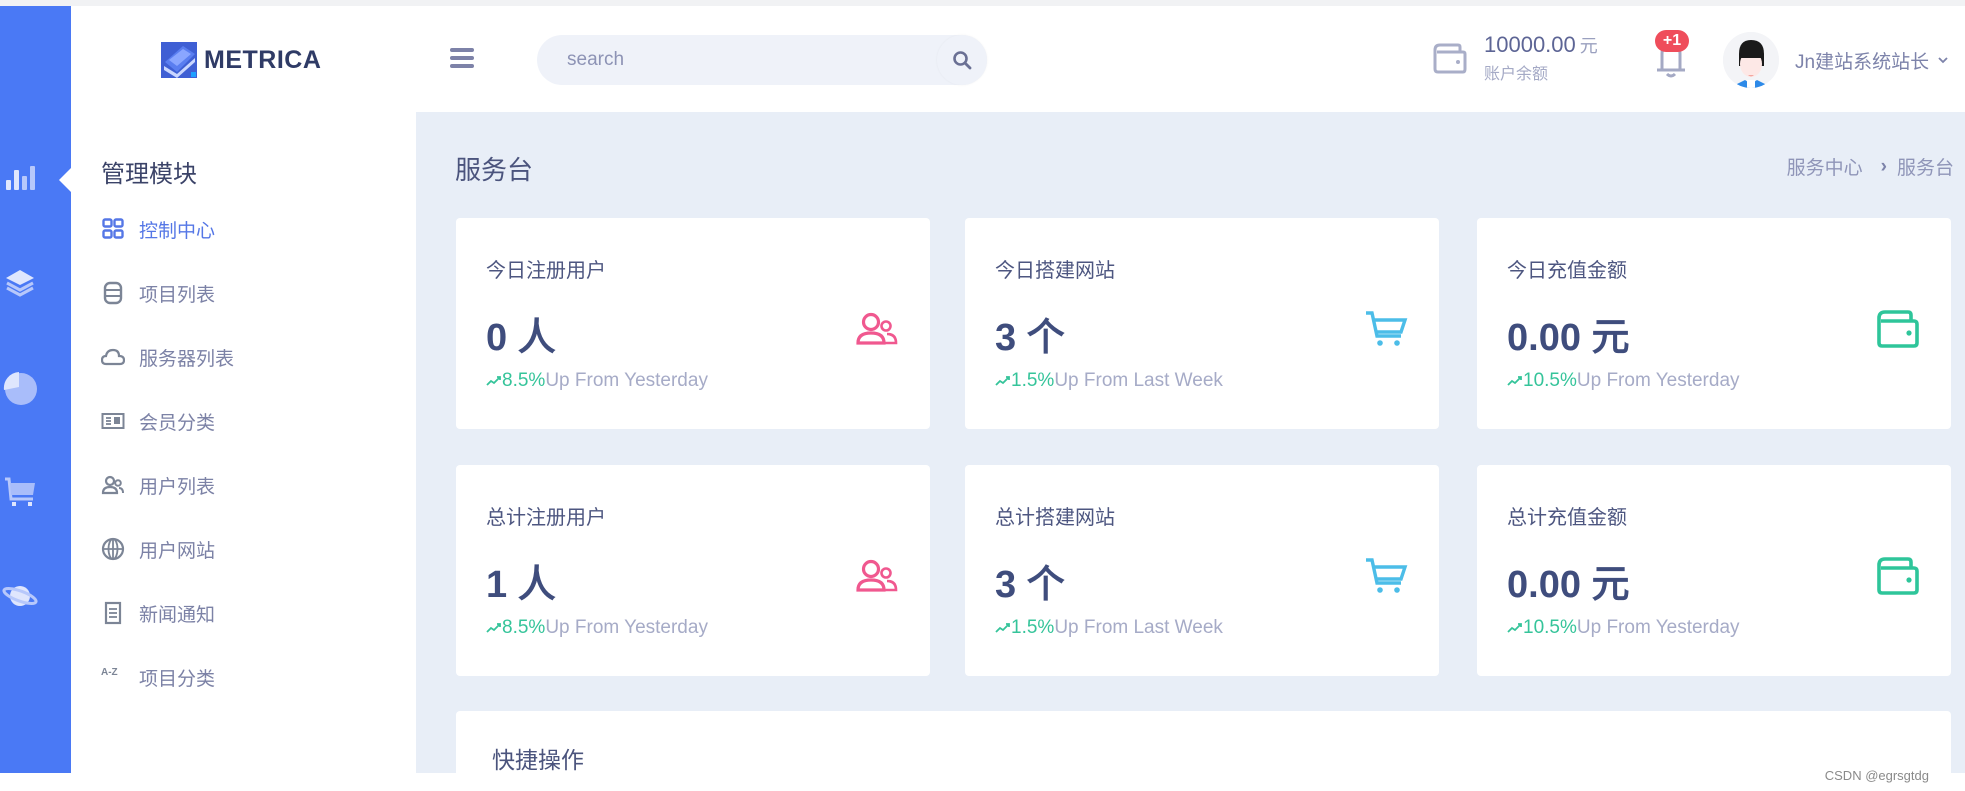  I want to click on search-button, so click(962, 60).